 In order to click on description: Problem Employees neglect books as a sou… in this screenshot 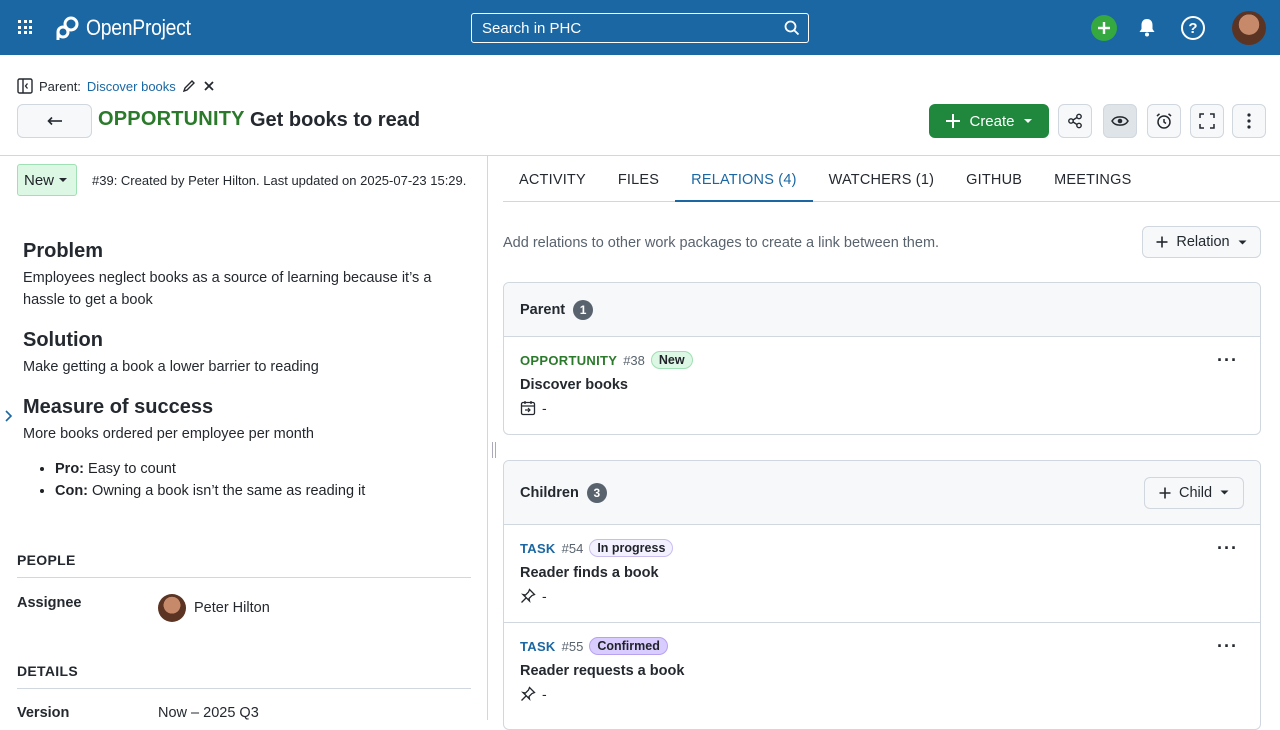, I will do `click(243, 371)`.